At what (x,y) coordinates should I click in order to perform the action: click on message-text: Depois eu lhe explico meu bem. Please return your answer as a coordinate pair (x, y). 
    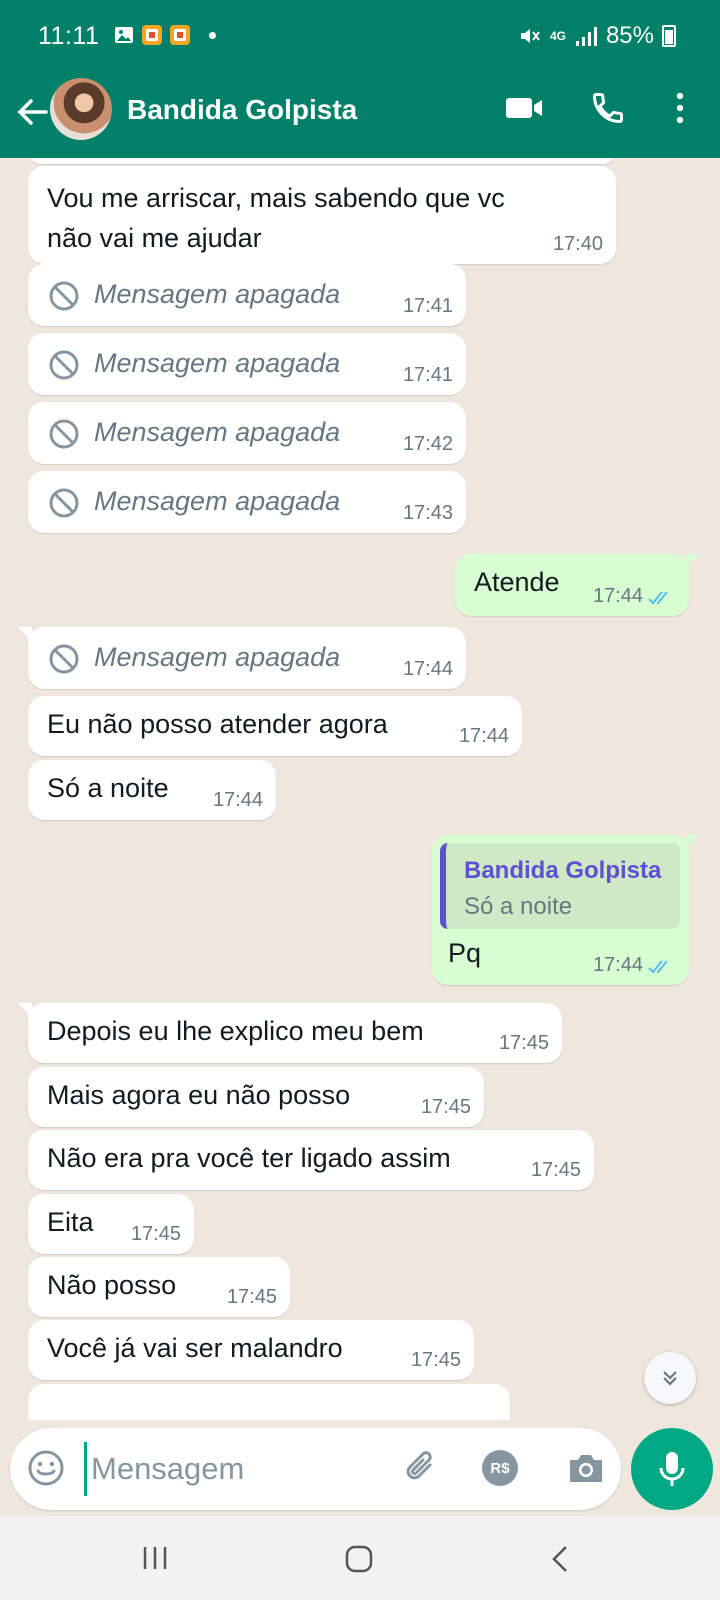
    Looking at the image, I should click on (235, 1031).